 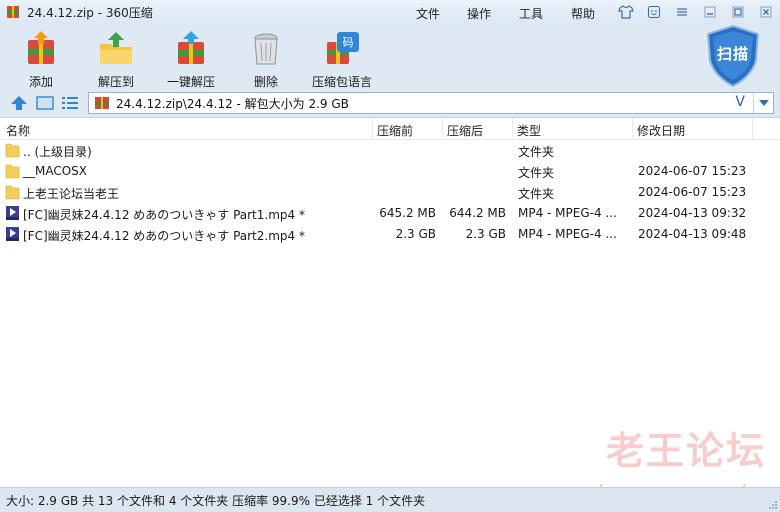 What do you see at coordinates (232, 103) in the screenshot?
I see `address-path: 24.4.12.zip\24.4.12 - 解包大小为 2.9 GB` at bounding box center [232, 103].